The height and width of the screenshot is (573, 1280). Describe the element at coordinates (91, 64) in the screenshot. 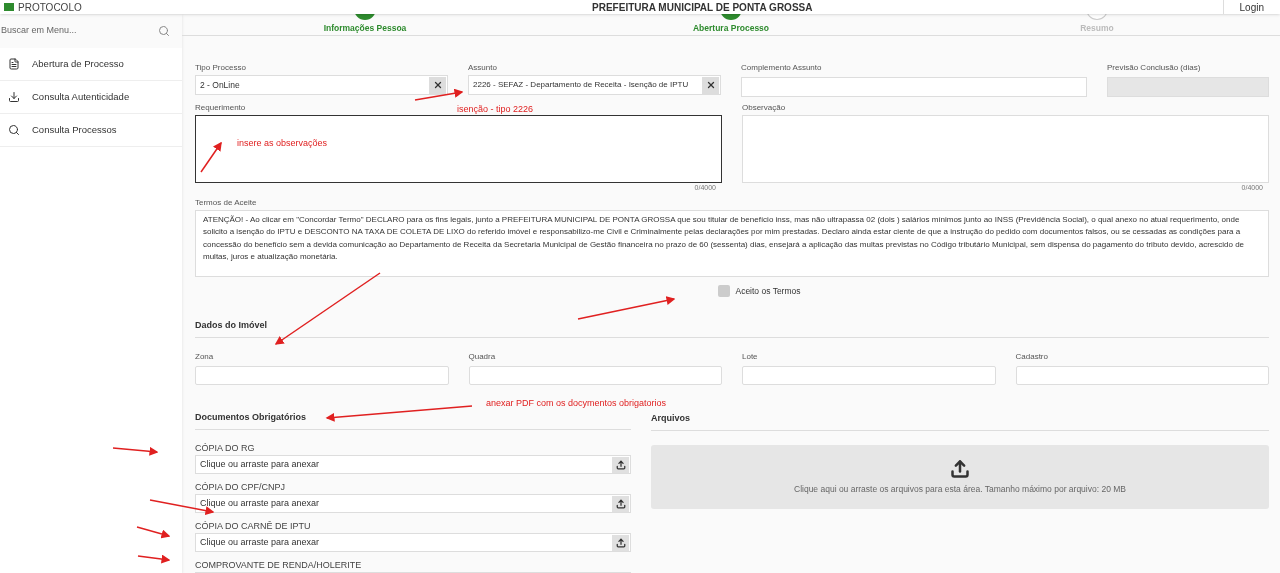

I see `sidebar-item: Abertura de Processo` at that location.